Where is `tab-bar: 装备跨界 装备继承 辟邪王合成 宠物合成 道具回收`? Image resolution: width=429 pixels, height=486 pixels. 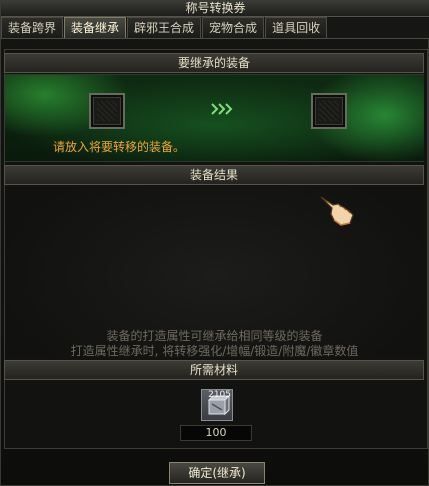
tab-bar: 装备跨界 装备继承 辟邪王合成 宠物合成 道具回收 is located at coordinates (215, 28).